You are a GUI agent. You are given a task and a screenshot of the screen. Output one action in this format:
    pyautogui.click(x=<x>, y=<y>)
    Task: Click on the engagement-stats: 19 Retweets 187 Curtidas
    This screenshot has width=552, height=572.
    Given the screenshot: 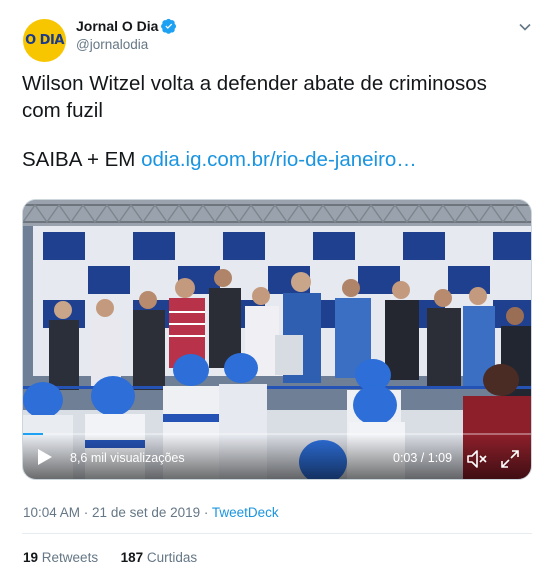 What is the action you would take?
    pyautogui.click(x=110, y=557)
    